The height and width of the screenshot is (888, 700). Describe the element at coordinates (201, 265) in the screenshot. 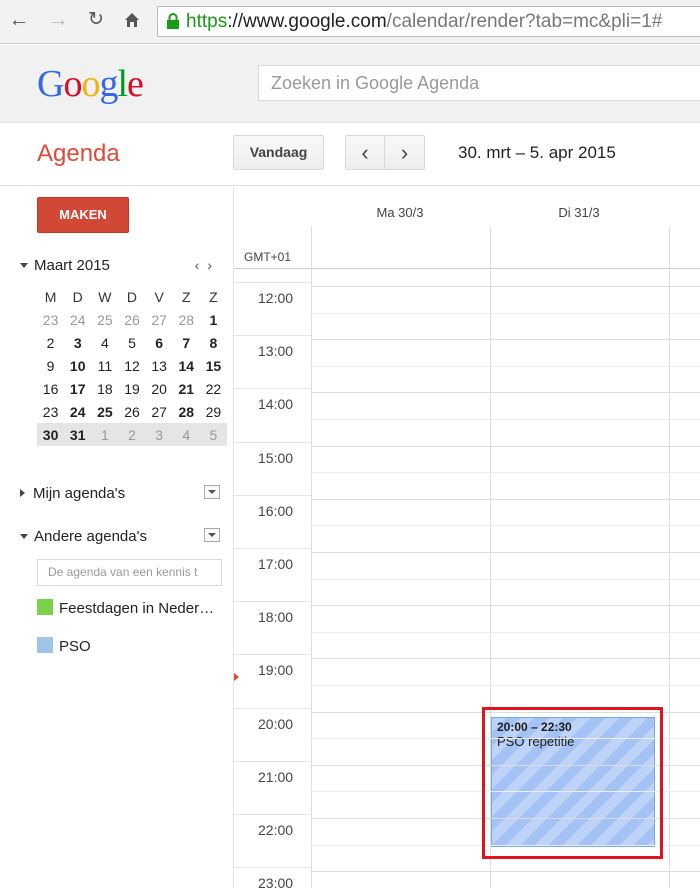

I see `mini-prev-month-button: ‹` at that location.